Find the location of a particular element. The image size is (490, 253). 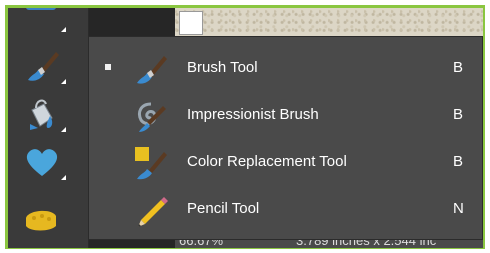

document-canvas is located at coordinates (329, 22).